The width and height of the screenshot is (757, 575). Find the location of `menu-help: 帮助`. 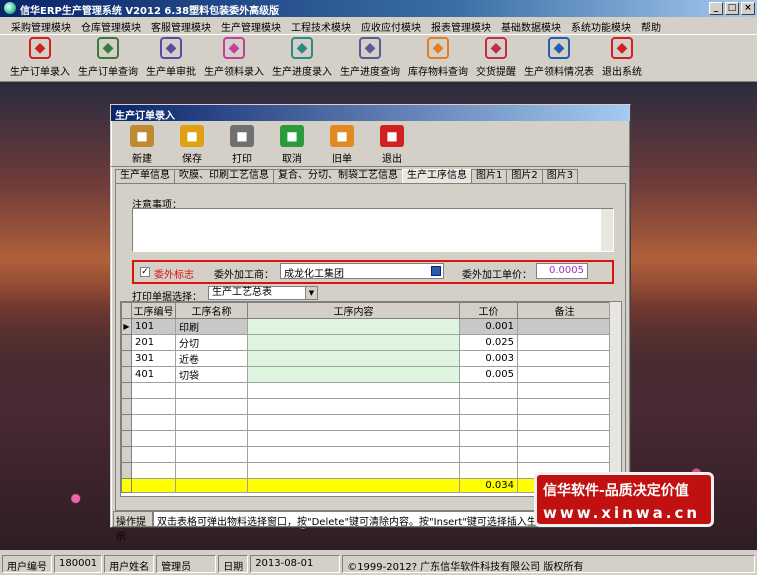

menu-help: 帮助 is located at coordinates (651, 25).